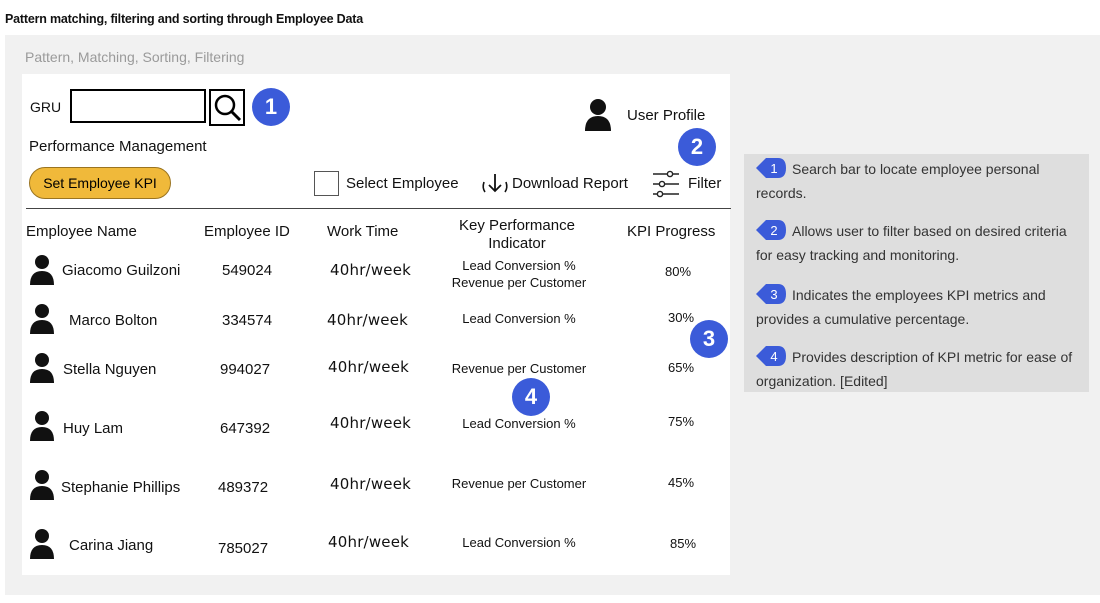  What do you see at coordinates (519, 274) in the screenshot?
I see `kpi-metric: Lead Conversion % Revenue per Customer` at bounding box center [519, 274].